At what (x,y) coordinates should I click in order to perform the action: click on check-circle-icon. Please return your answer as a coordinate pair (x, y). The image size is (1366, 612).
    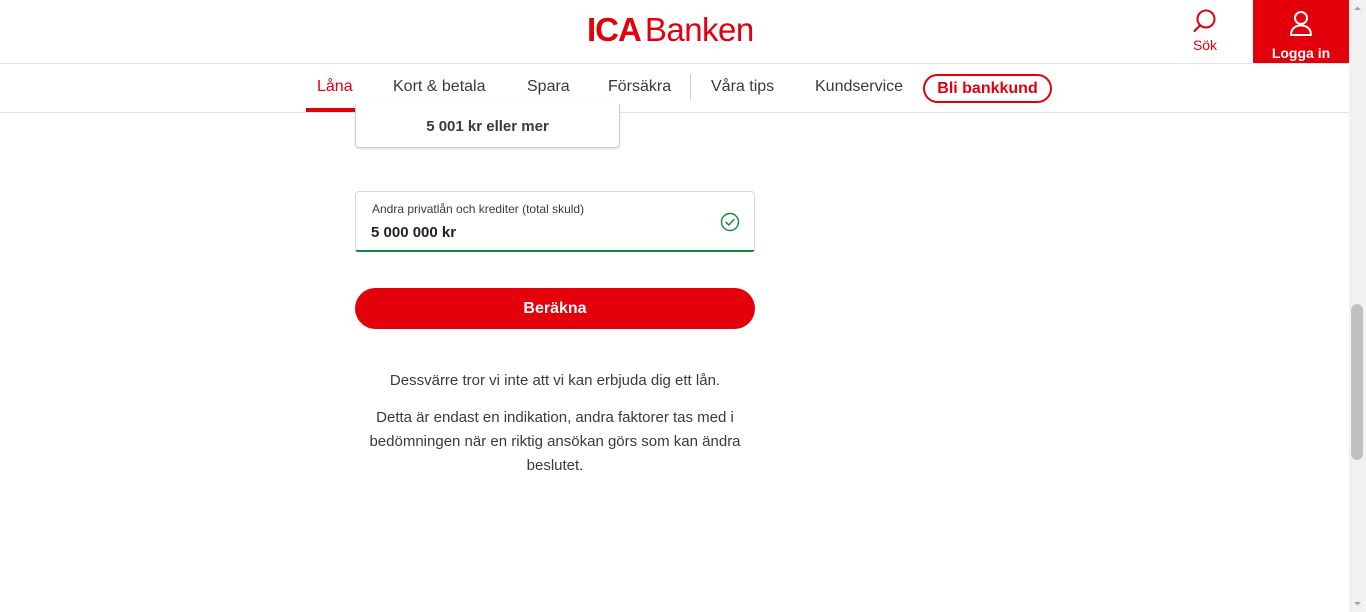
    Looking at the image, I should click on (730, 222).